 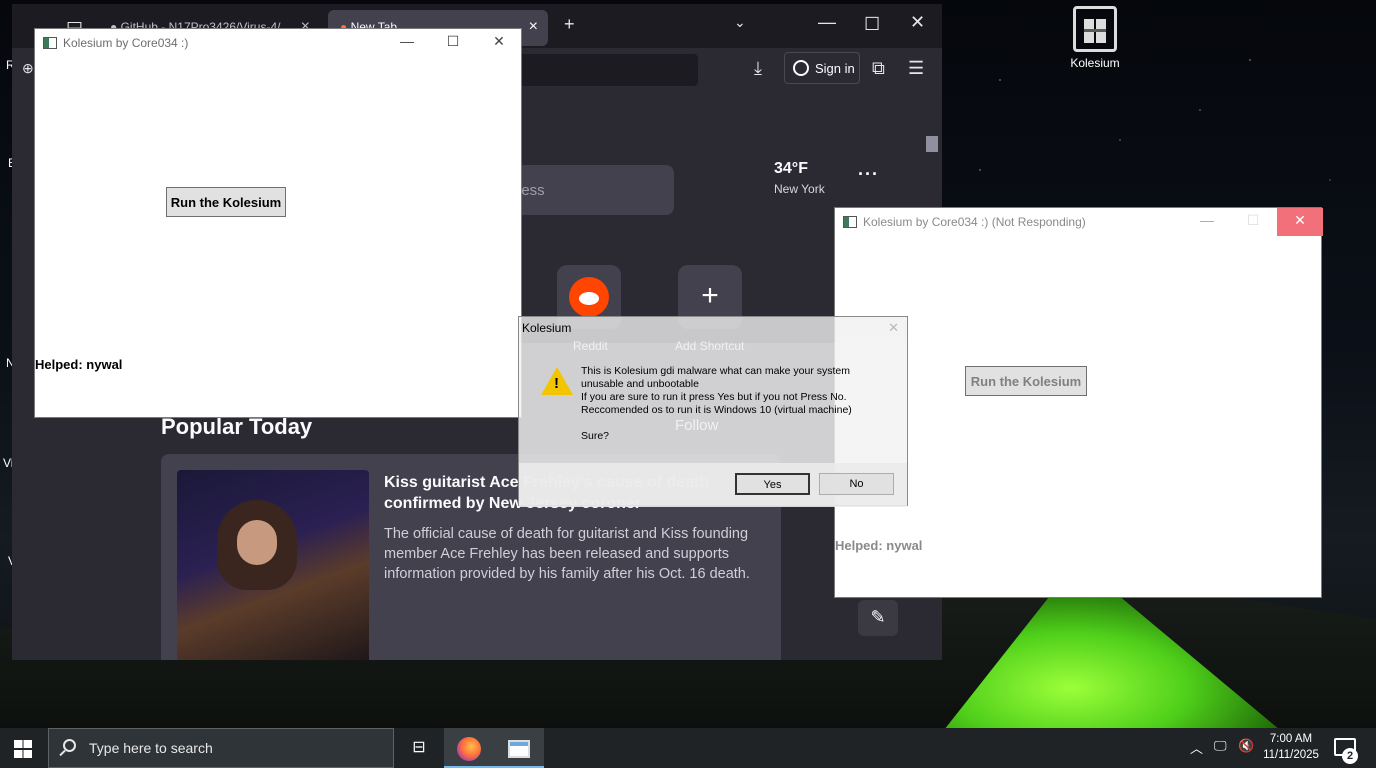 What do you see at coordinates (533, 27) in the screenshot?
I see `close-tab-icon: ×` at bounding box center [533, 27].